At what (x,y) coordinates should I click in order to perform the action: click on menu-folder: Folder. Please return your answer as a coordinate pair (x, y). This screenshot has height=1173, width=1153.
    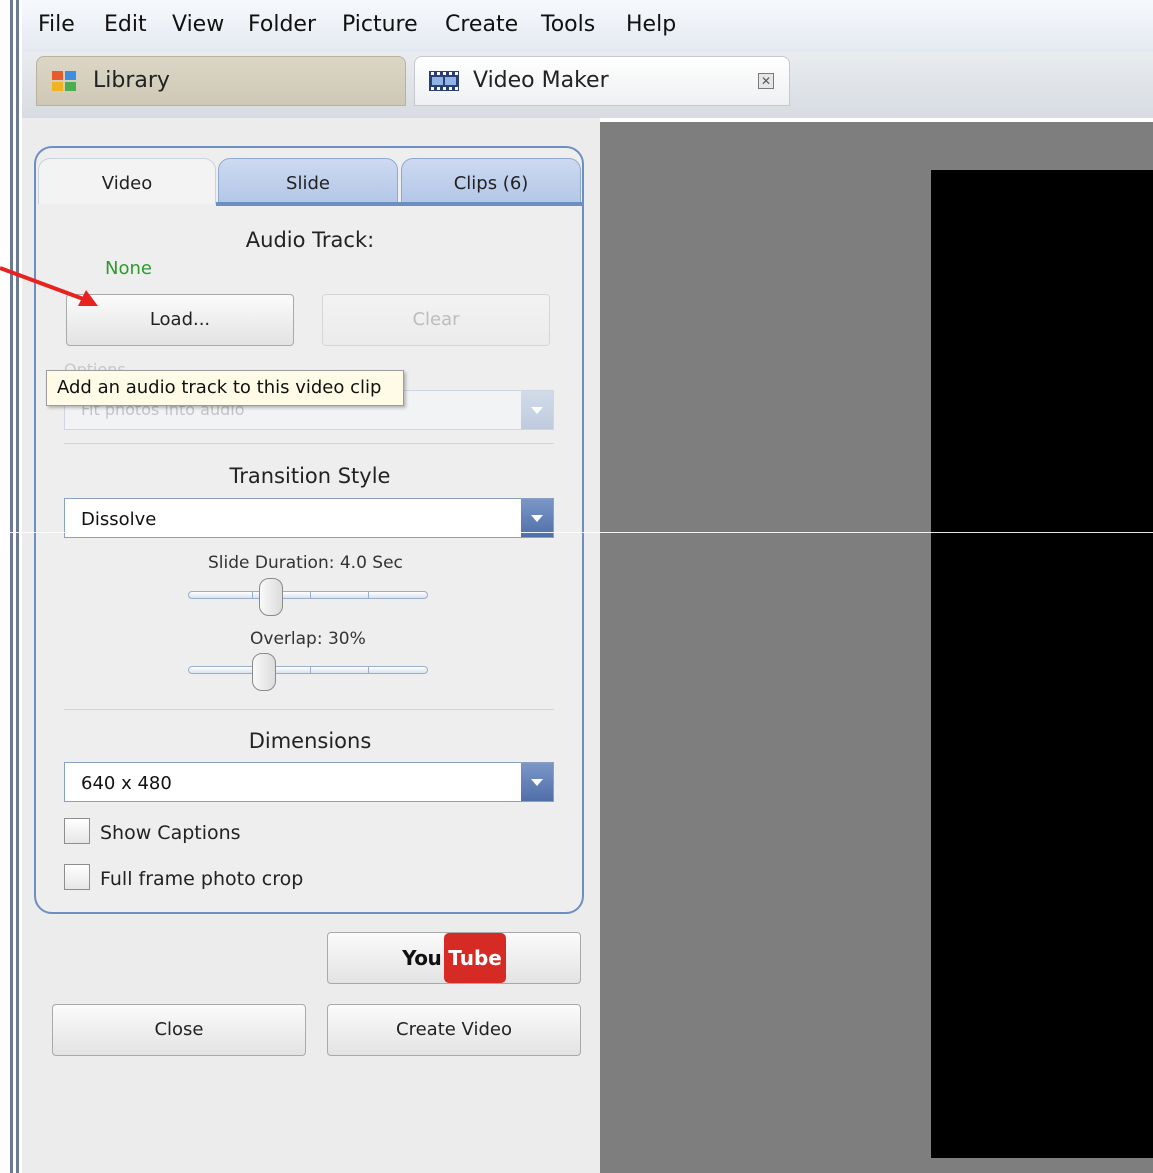
    Looking at the image, I should click on (282, 24).